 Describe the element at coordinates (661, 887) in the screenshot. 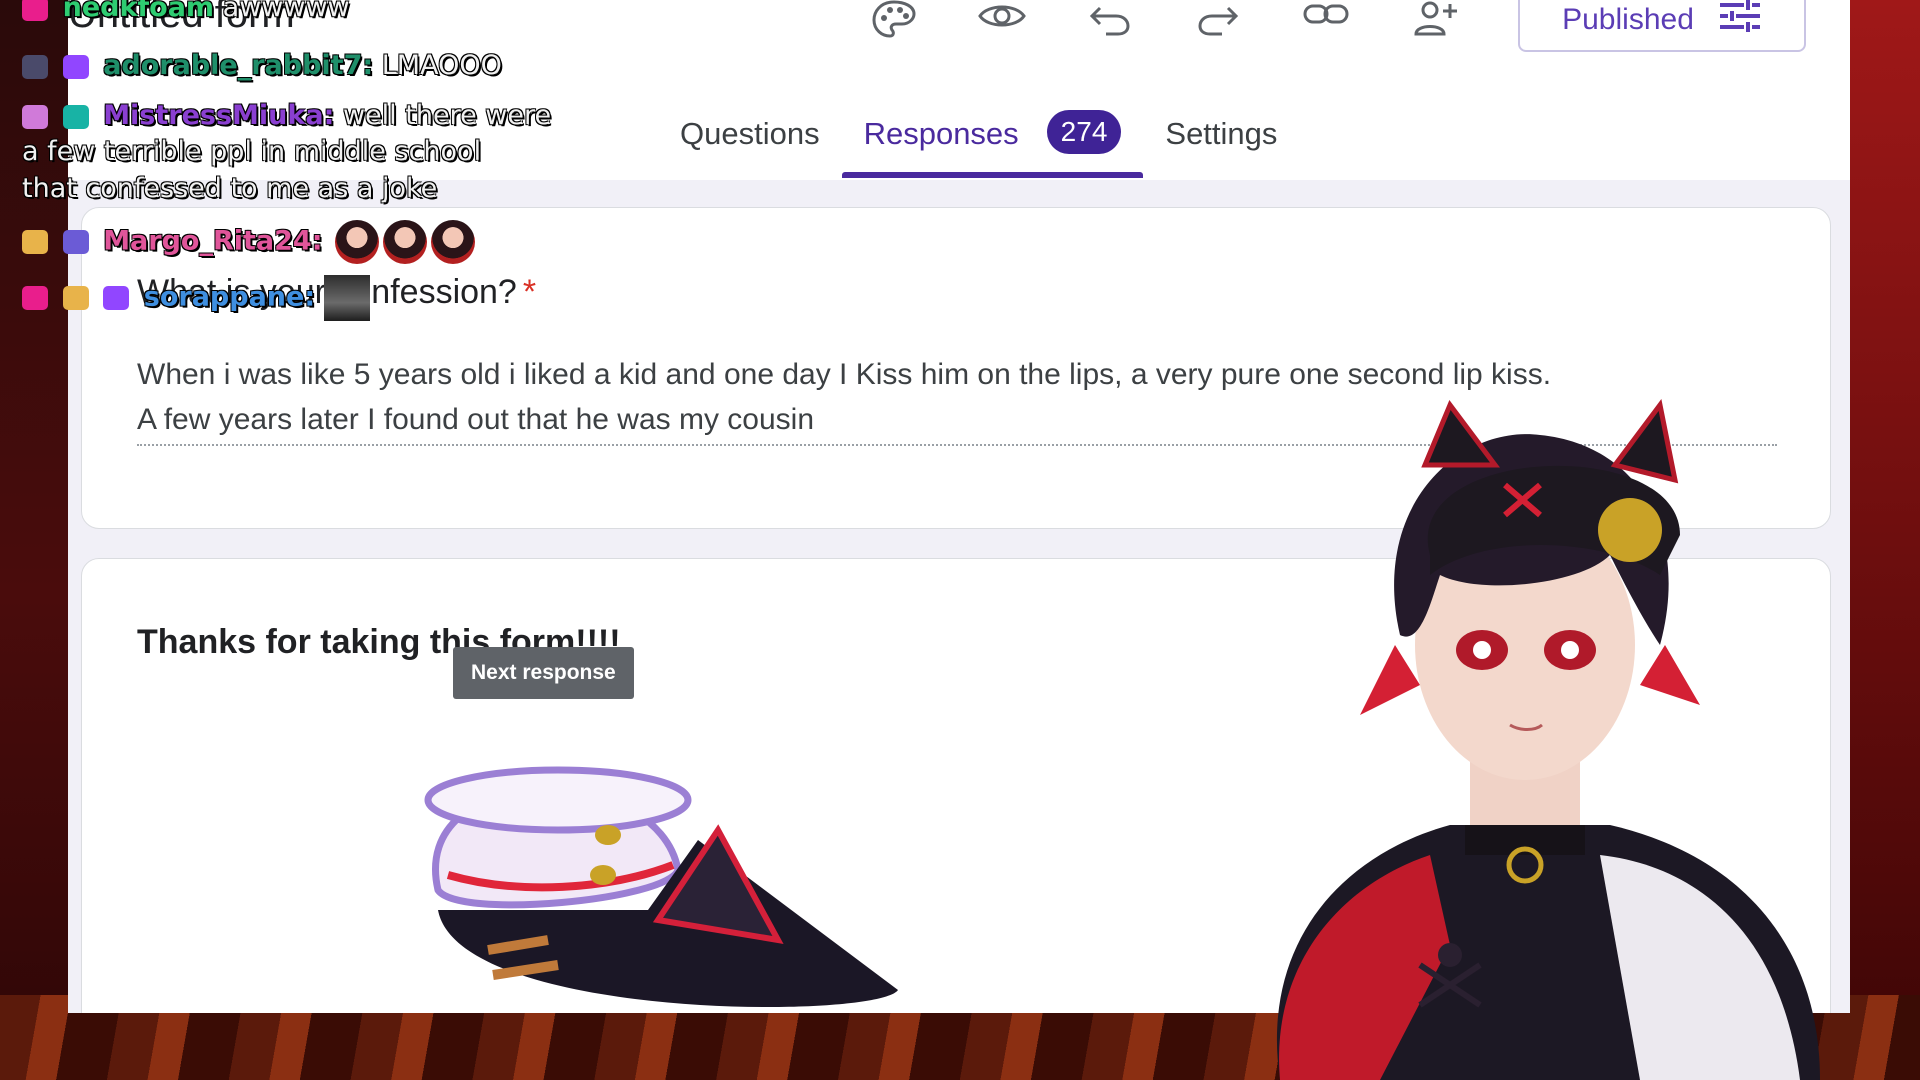

I see `hat-sticker-image` at that location.